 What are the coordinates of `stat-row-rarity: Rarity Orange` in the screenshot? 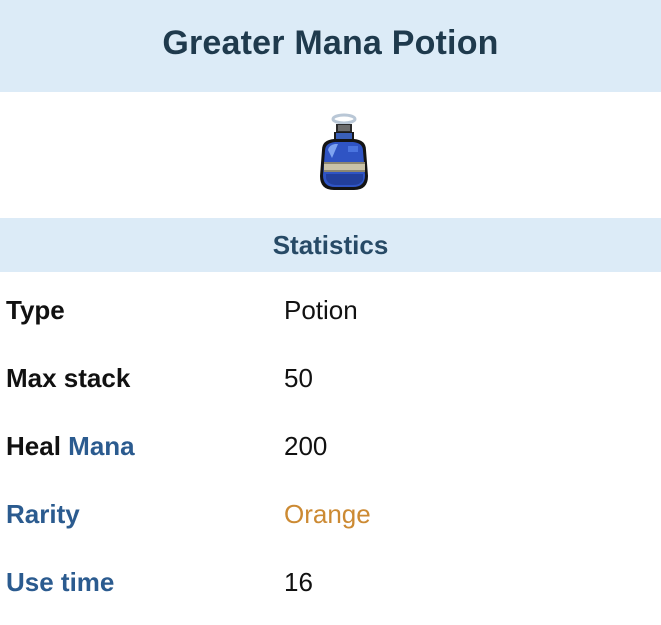 It's located at (330, 523).